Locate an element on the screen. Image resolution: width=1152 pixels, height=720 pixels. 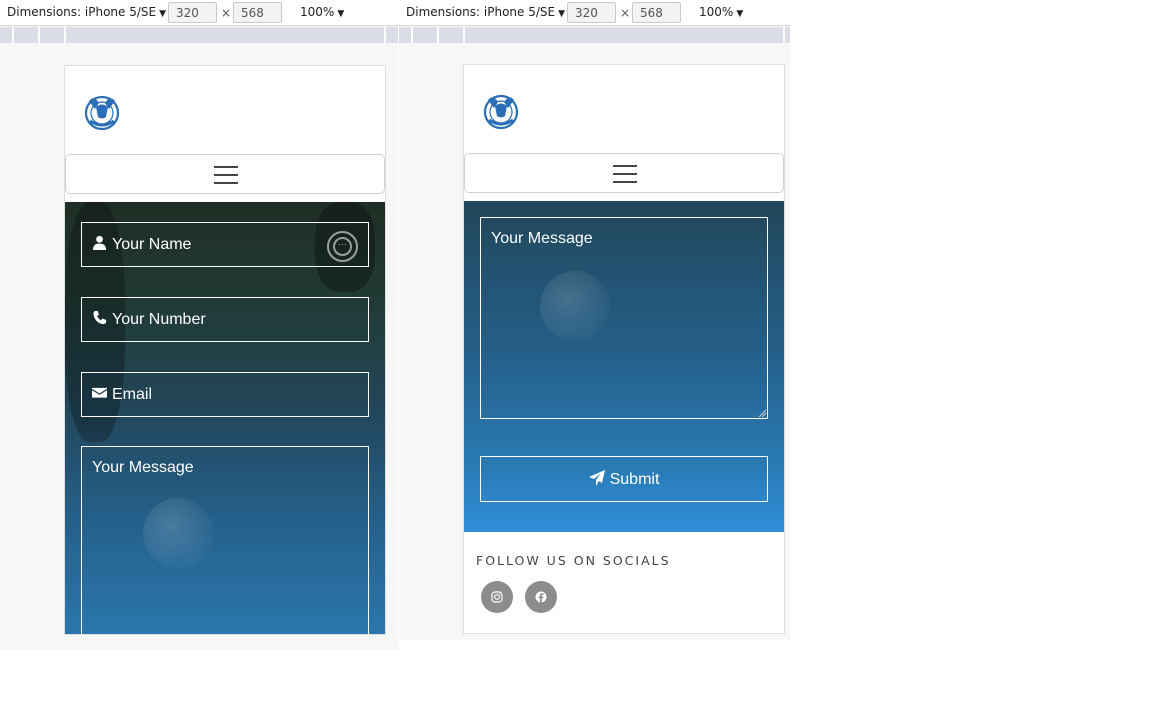
envelope-icon is located at coordinates (100, 395).